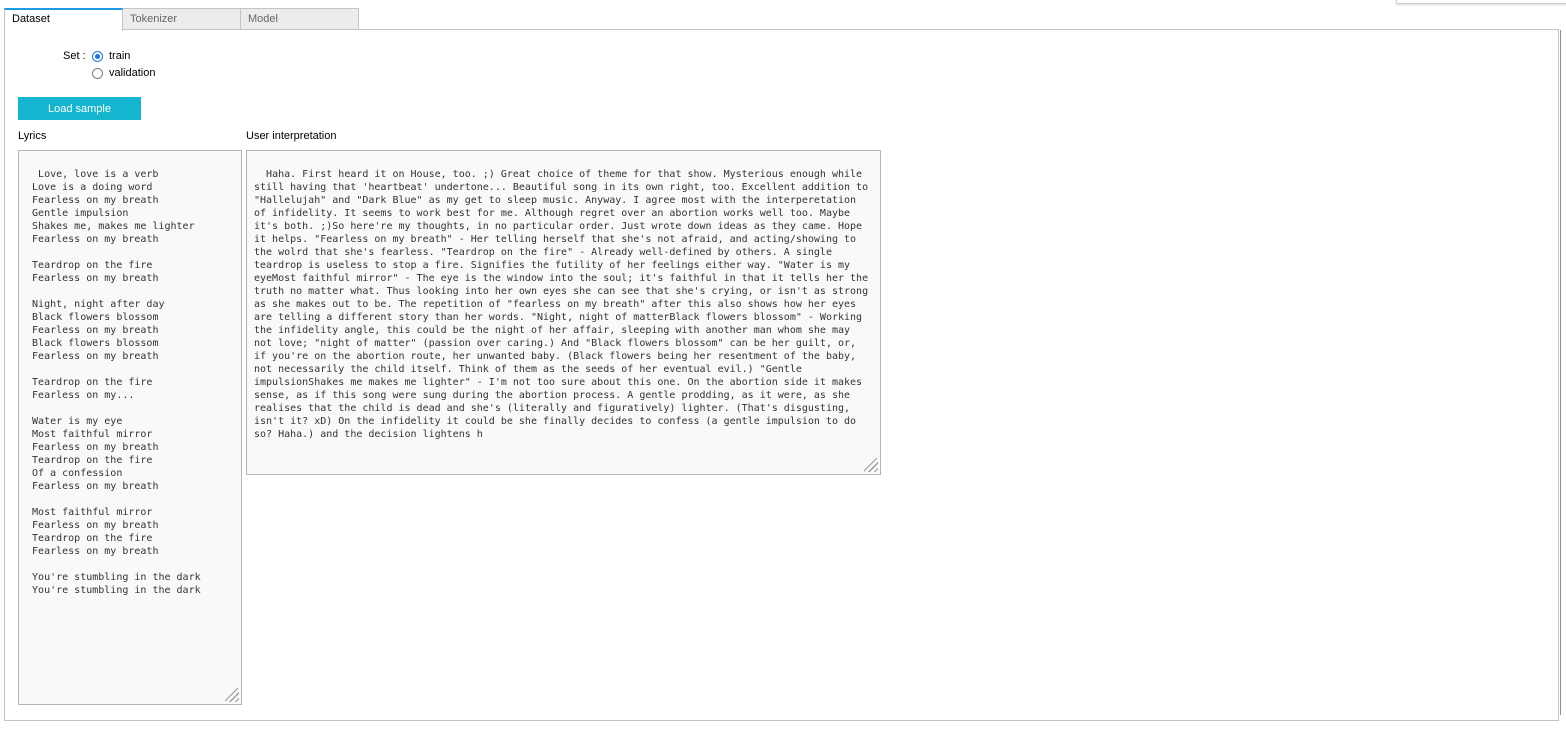 Image resolution: width=1566 pixels, height=731 pixels. What do you see at coordinates (79, 108) in the screenshot?
I see `load-sample-button: Load sample` at bounding box center [79, 108].